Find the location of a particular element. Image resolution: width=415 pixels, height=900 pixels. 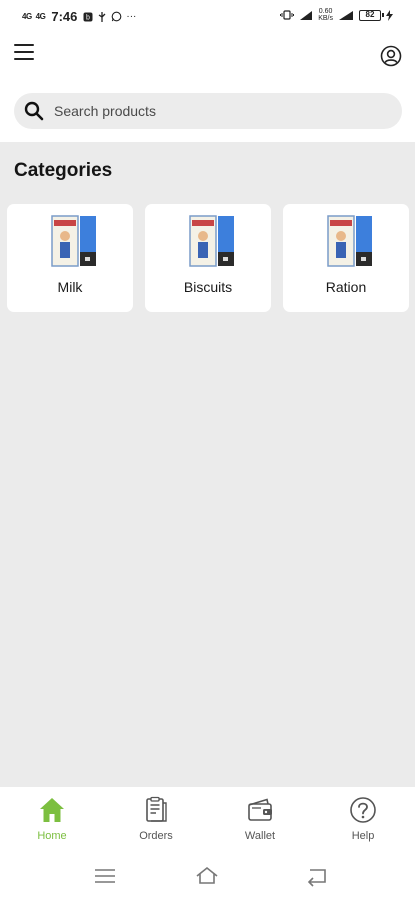

nav-wallet: Wallet is located at coordinates (260, 819).